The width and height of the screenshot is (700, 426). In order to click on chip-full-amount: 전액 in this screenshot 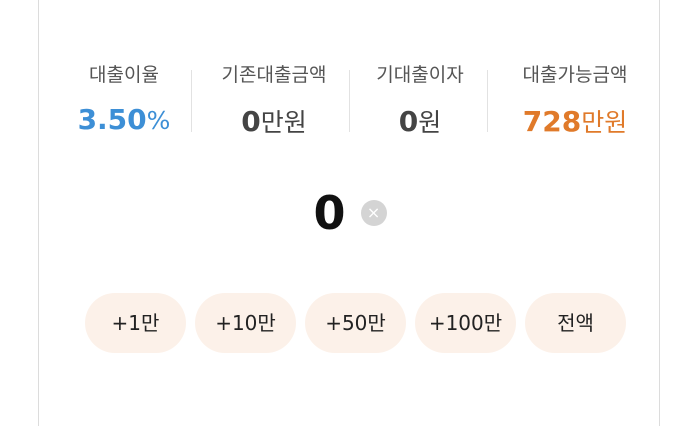, I will do `click(575, 323)`.